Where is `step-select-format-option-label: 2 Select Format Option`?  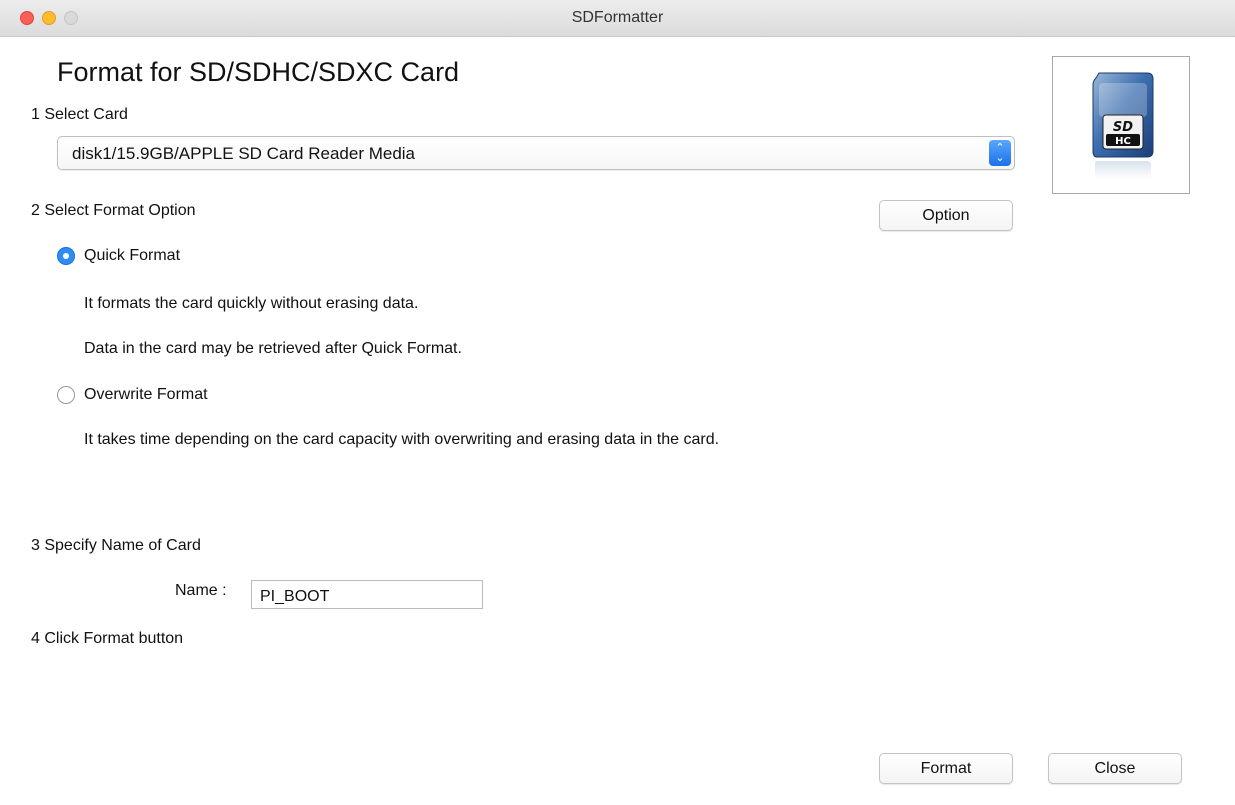
step-select-format-option-label: 2 Select Format Option is located at coordinates (113, 210).